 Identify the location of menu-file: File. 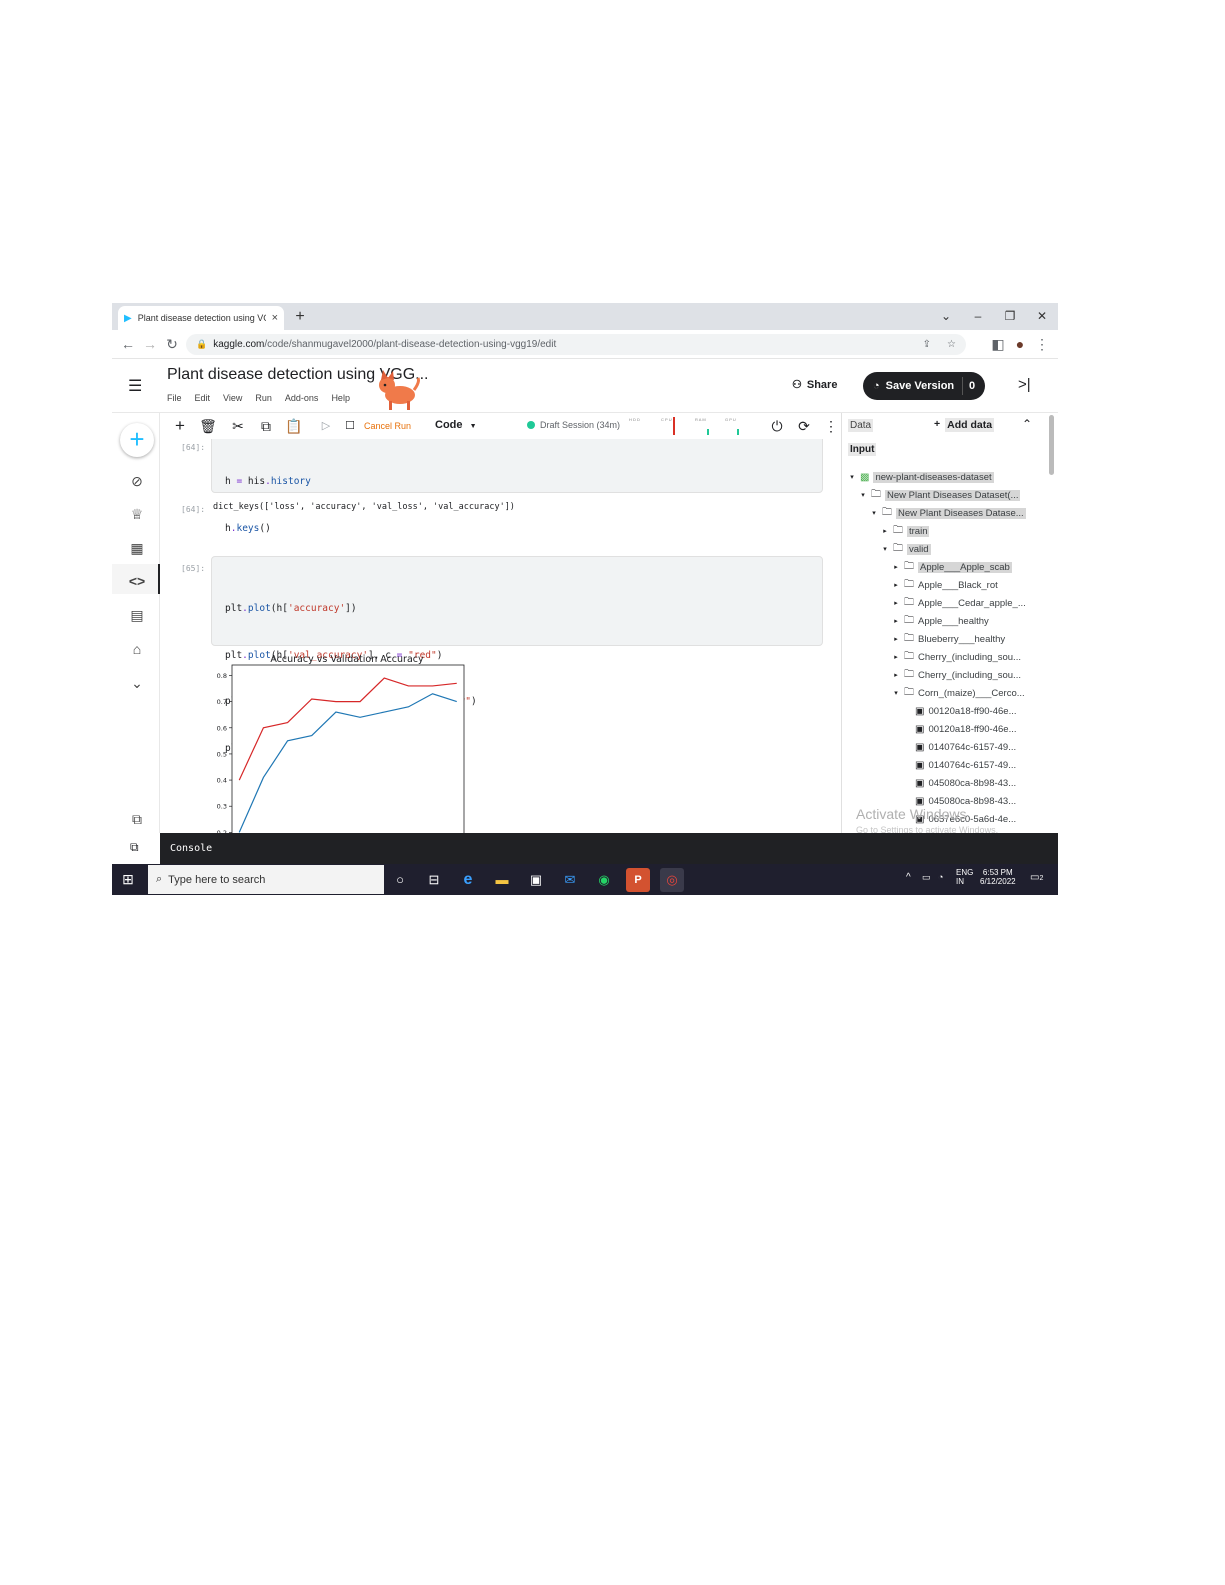
(174, 398).